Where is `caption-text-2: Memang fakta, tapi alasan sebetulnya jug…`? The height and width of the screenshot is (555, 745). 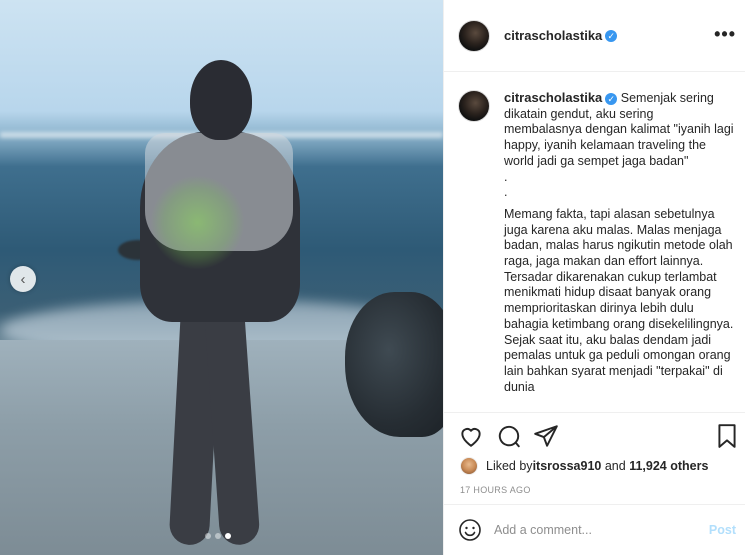 caption-text-2: Memang fakta, tapi alasan sebetulnya jug… is located at coordinates (619, 300).